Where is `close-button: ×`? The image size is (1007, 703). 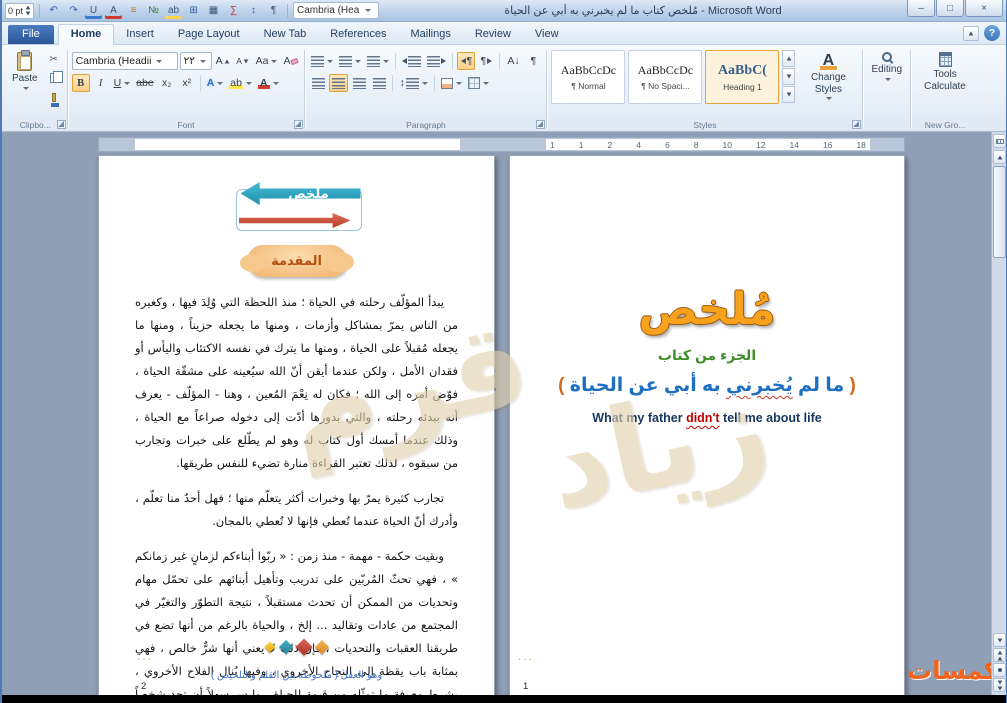
close-button: × is located at coordinates (984, 8).